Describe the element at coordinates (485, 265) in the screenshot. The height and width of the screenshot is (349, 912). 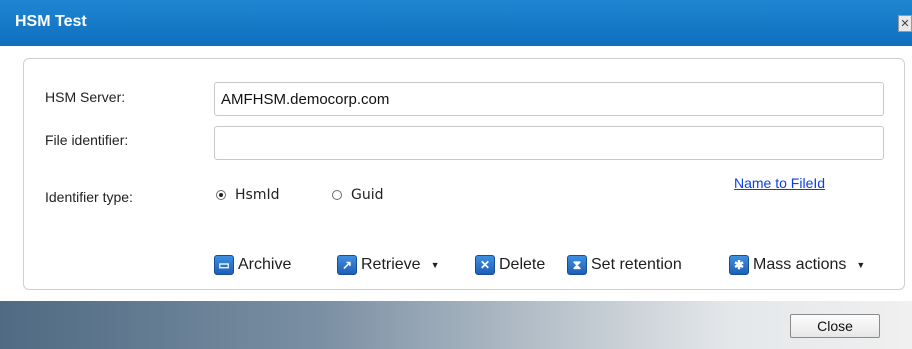
I see `delete-icon: ✕` at that location.